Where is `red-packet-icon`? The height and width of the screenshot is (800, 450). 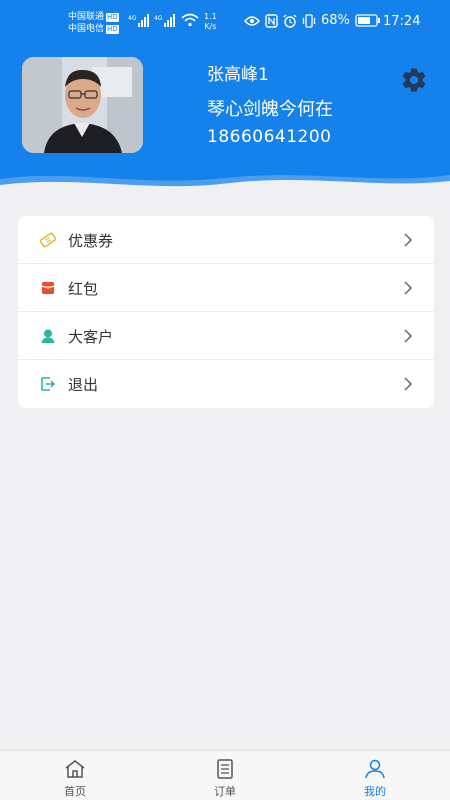 red-packet-icon is located at coordinates (48, 288).